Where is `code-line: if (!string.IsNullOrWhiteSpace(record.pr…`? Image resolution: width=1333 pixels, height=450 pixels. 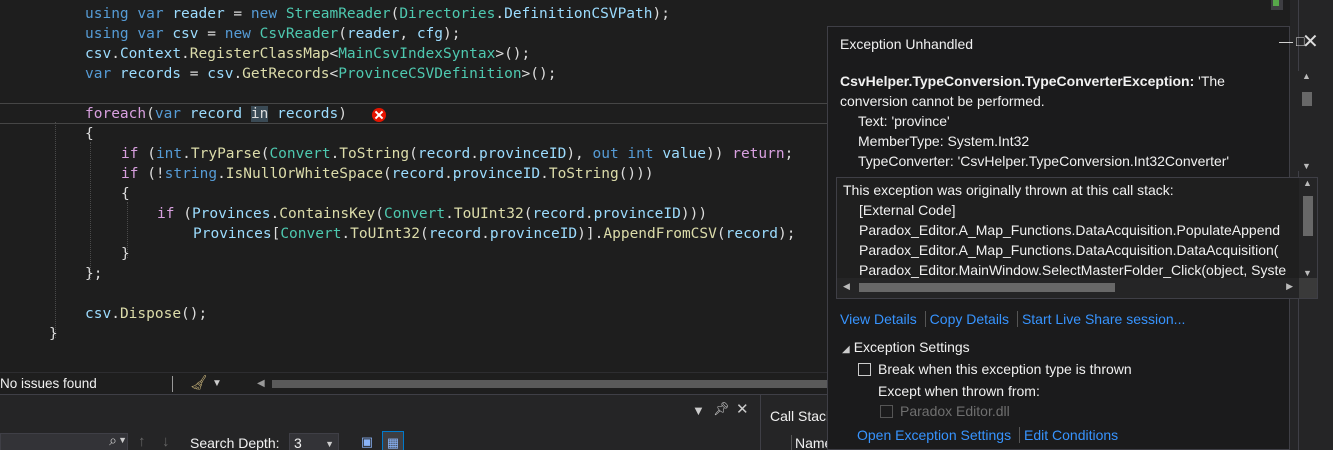 code-line: if (!string.IsNullOrWhiteSpace(record.pr… is located at coordinates (387, 174).